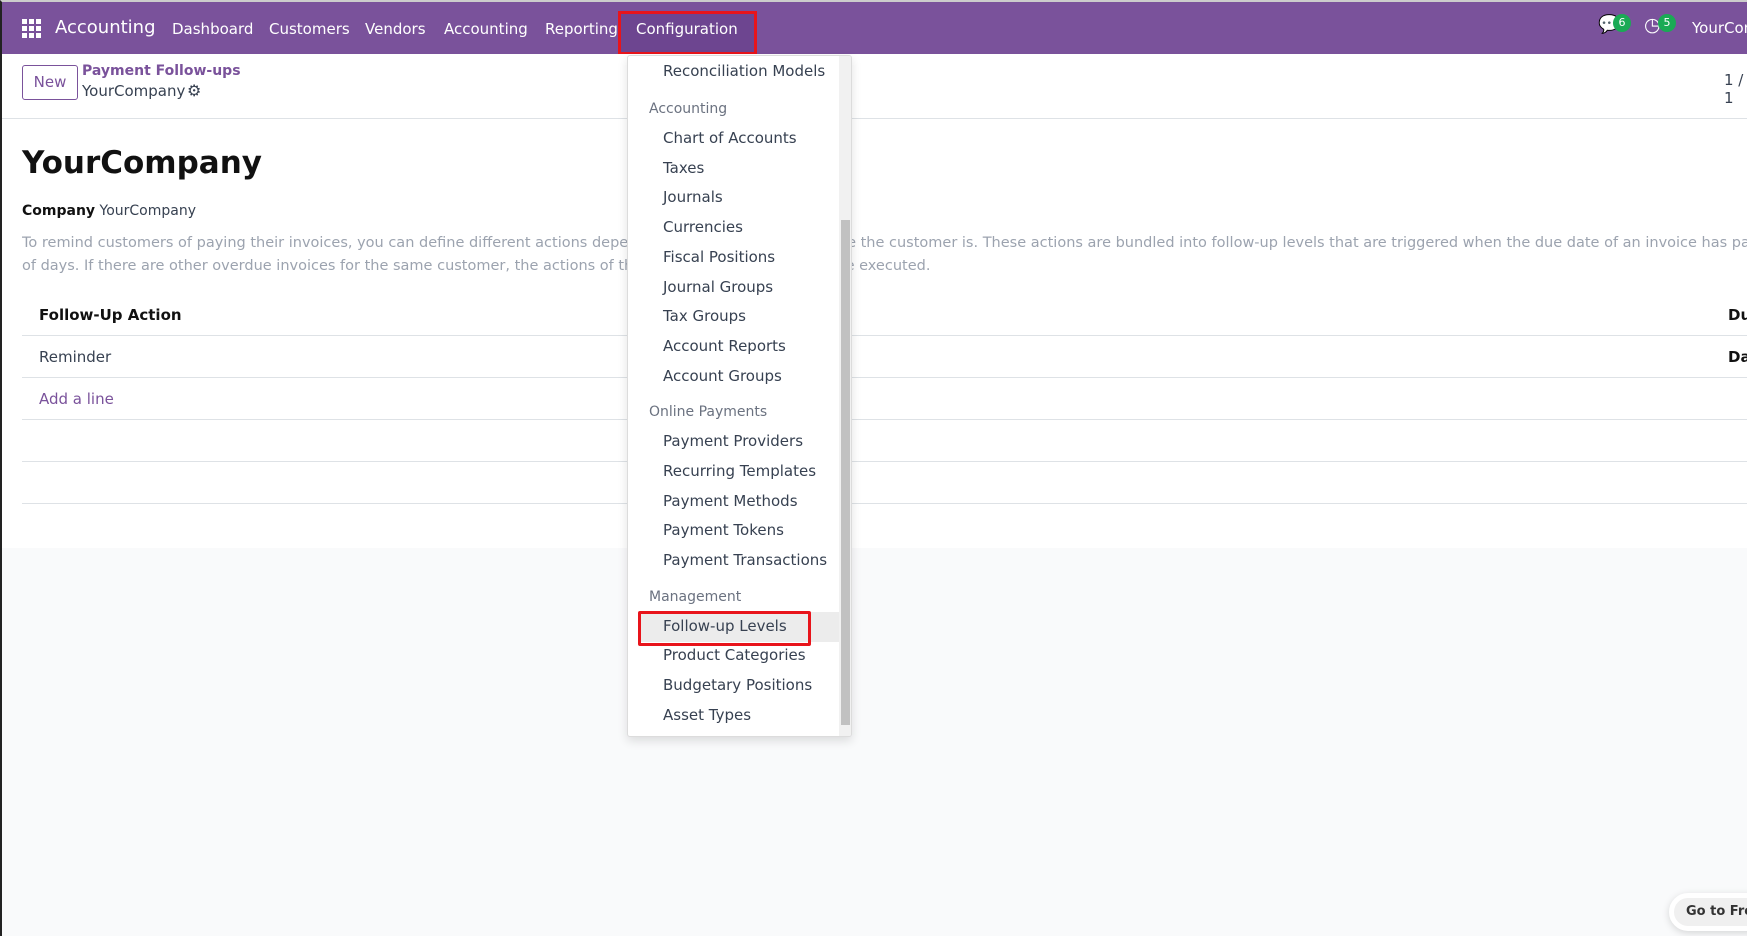 The image size is (1747, 936). What do you see at coordinates (309, 29) in the screenshot?
I see `menu-customers: Customers` at bounding box center [309, 29].